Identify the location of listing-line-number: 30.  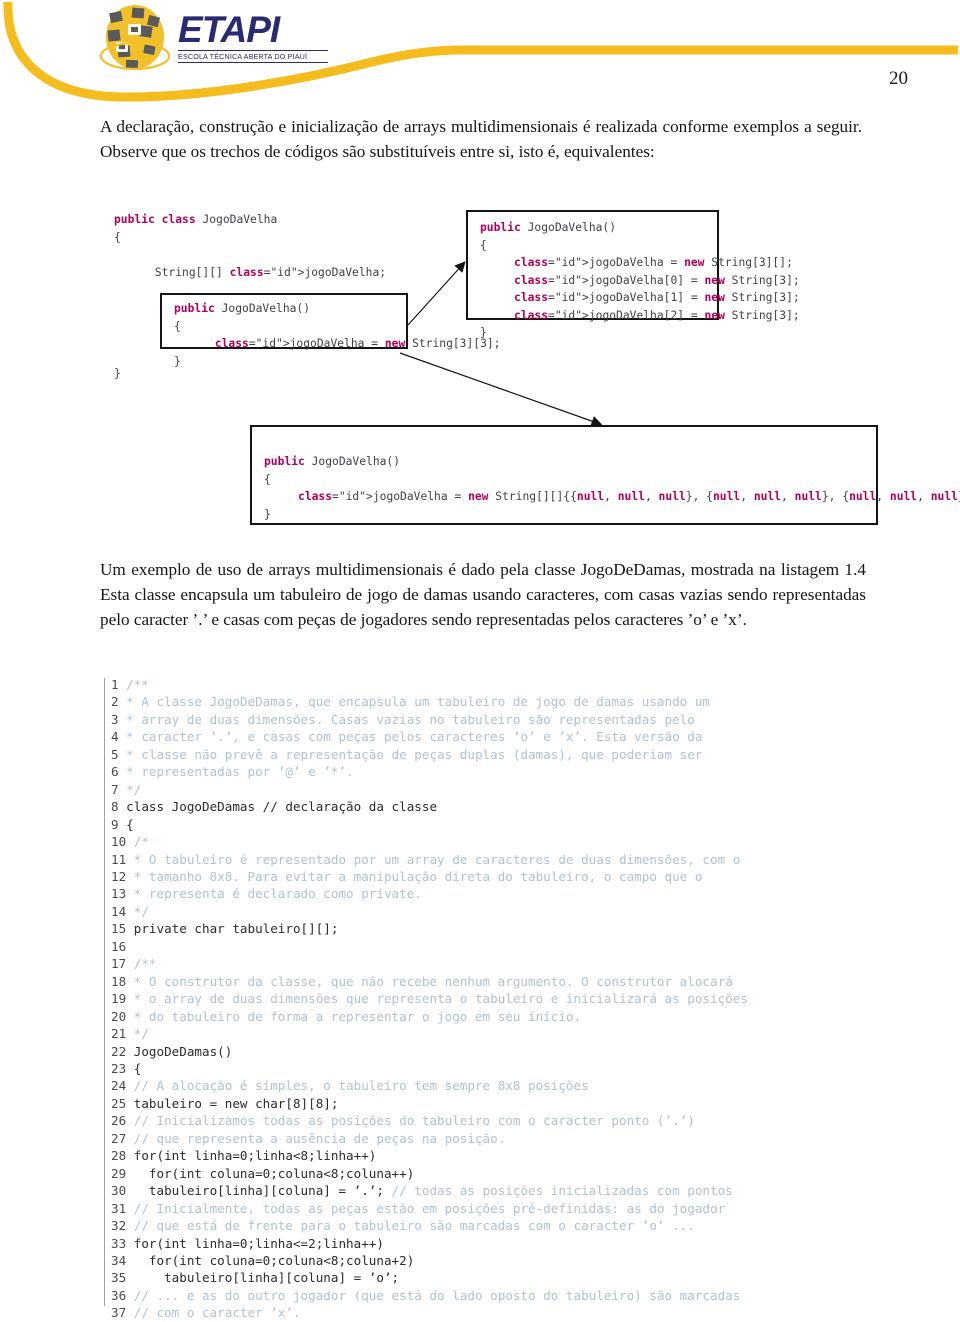
(122, 1191).